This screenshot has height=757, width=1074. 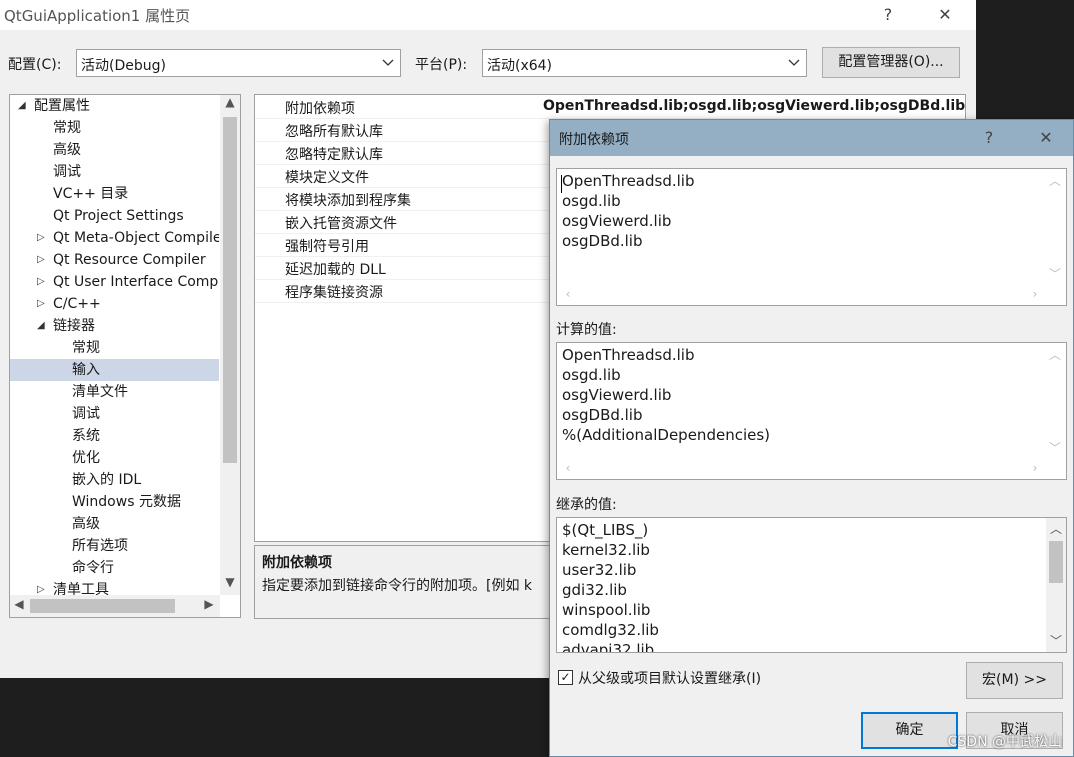 What do you see at coordinates (114, 370) in the screenshot?
I see `tree-item: 输入` at bounding box center [114, 370].